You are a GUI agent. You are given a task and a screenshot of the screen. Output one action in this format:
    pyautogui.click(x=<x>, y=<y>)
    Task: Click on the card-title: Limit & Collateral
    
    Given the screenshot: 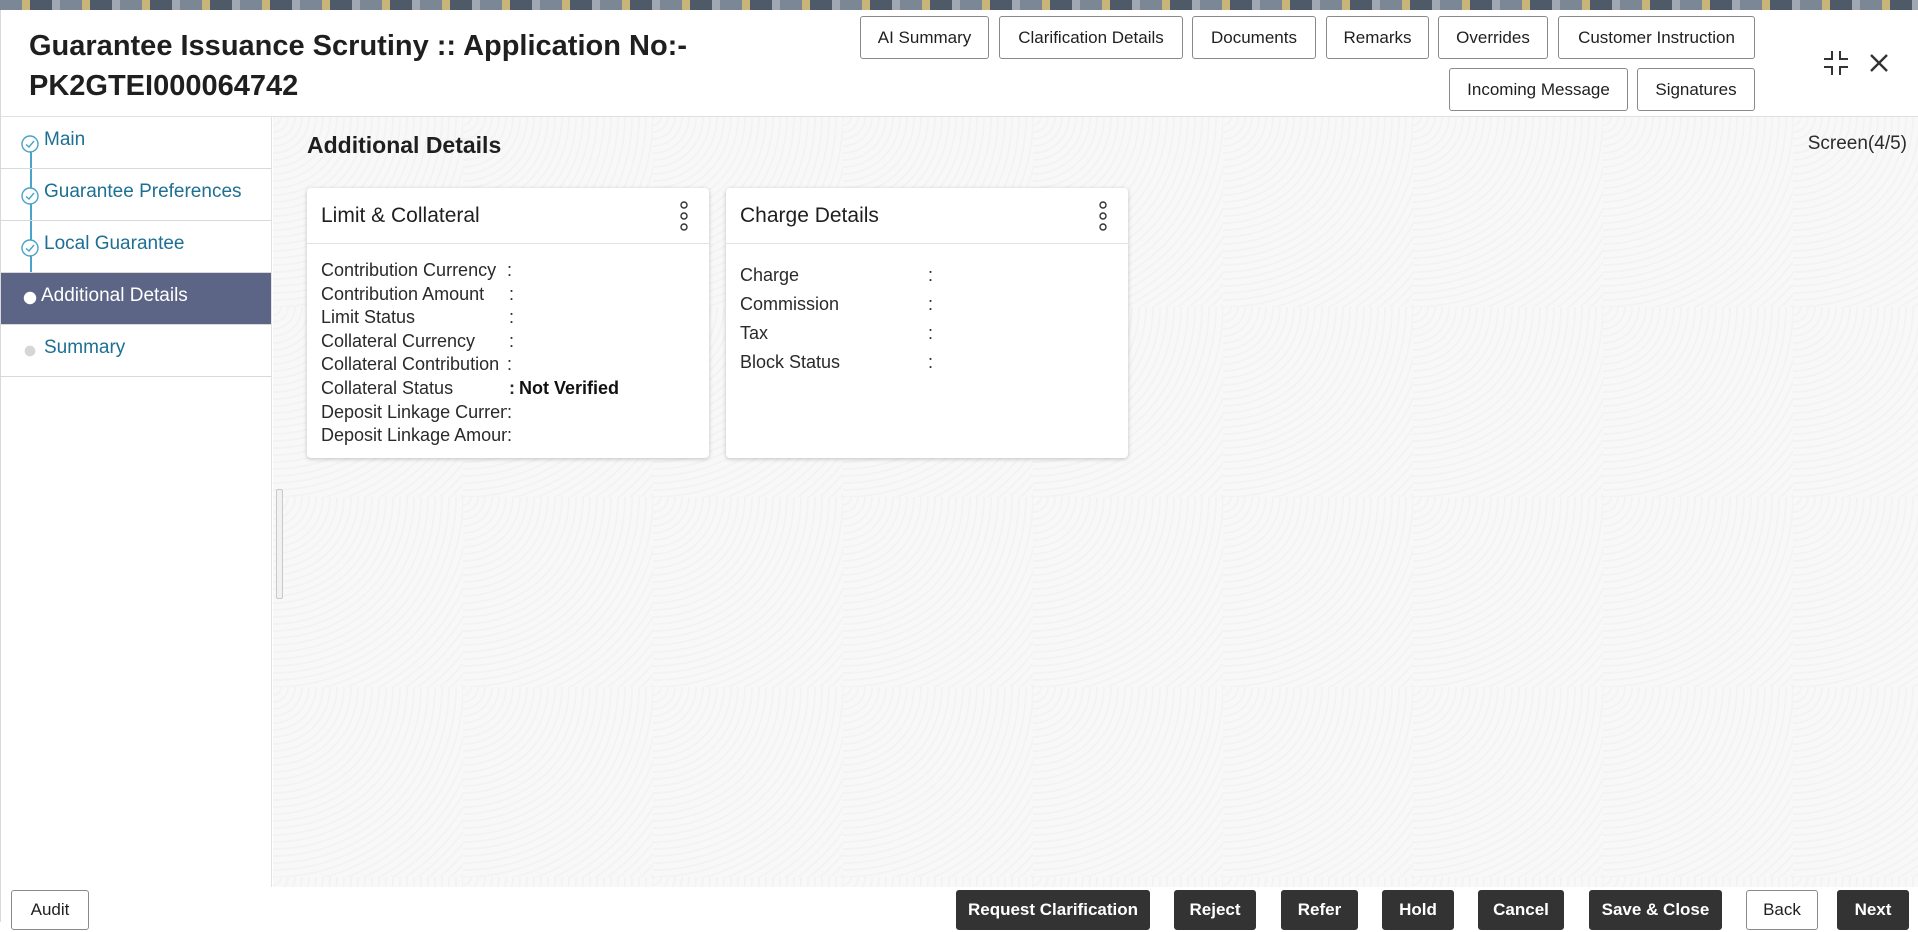 What is the action you would take?
    pyautogui.click(x=400, y=215)
    